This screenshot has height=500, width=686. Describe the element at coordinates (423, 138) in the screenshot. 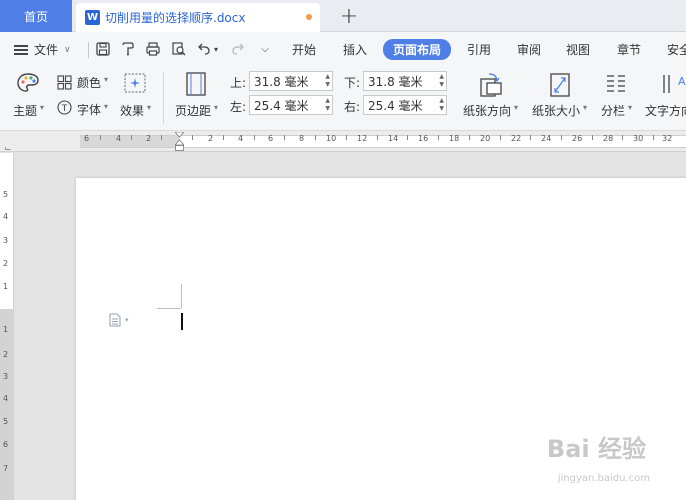

I see `ruler-tick: 16` at that location.